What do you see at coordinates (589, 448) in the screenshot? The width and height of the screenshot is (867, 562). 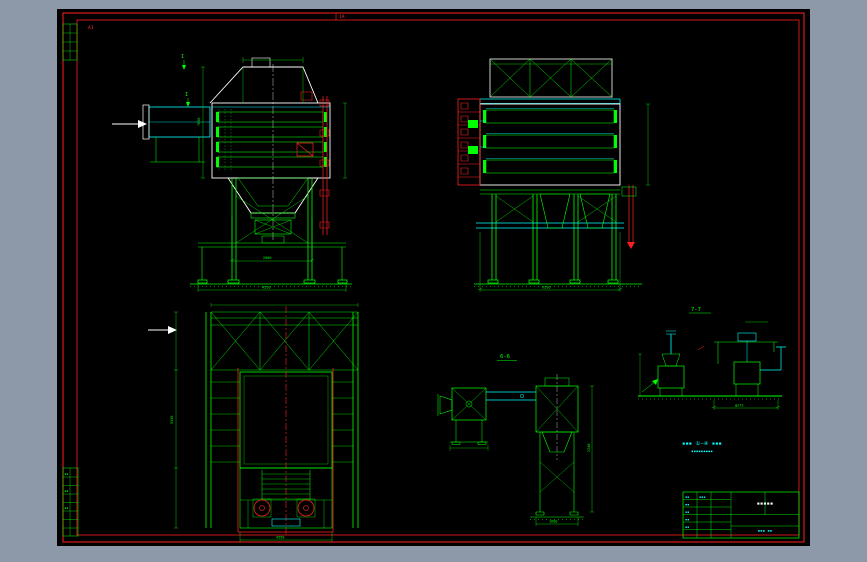 I see `dim-label: 2240` at bounding box center [589, 448].